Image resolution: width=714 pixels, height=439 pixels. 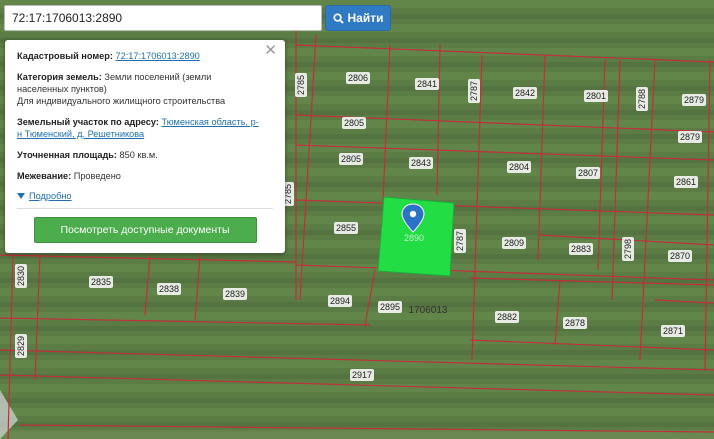 I want to click on divider, so click(x=145, y=208).